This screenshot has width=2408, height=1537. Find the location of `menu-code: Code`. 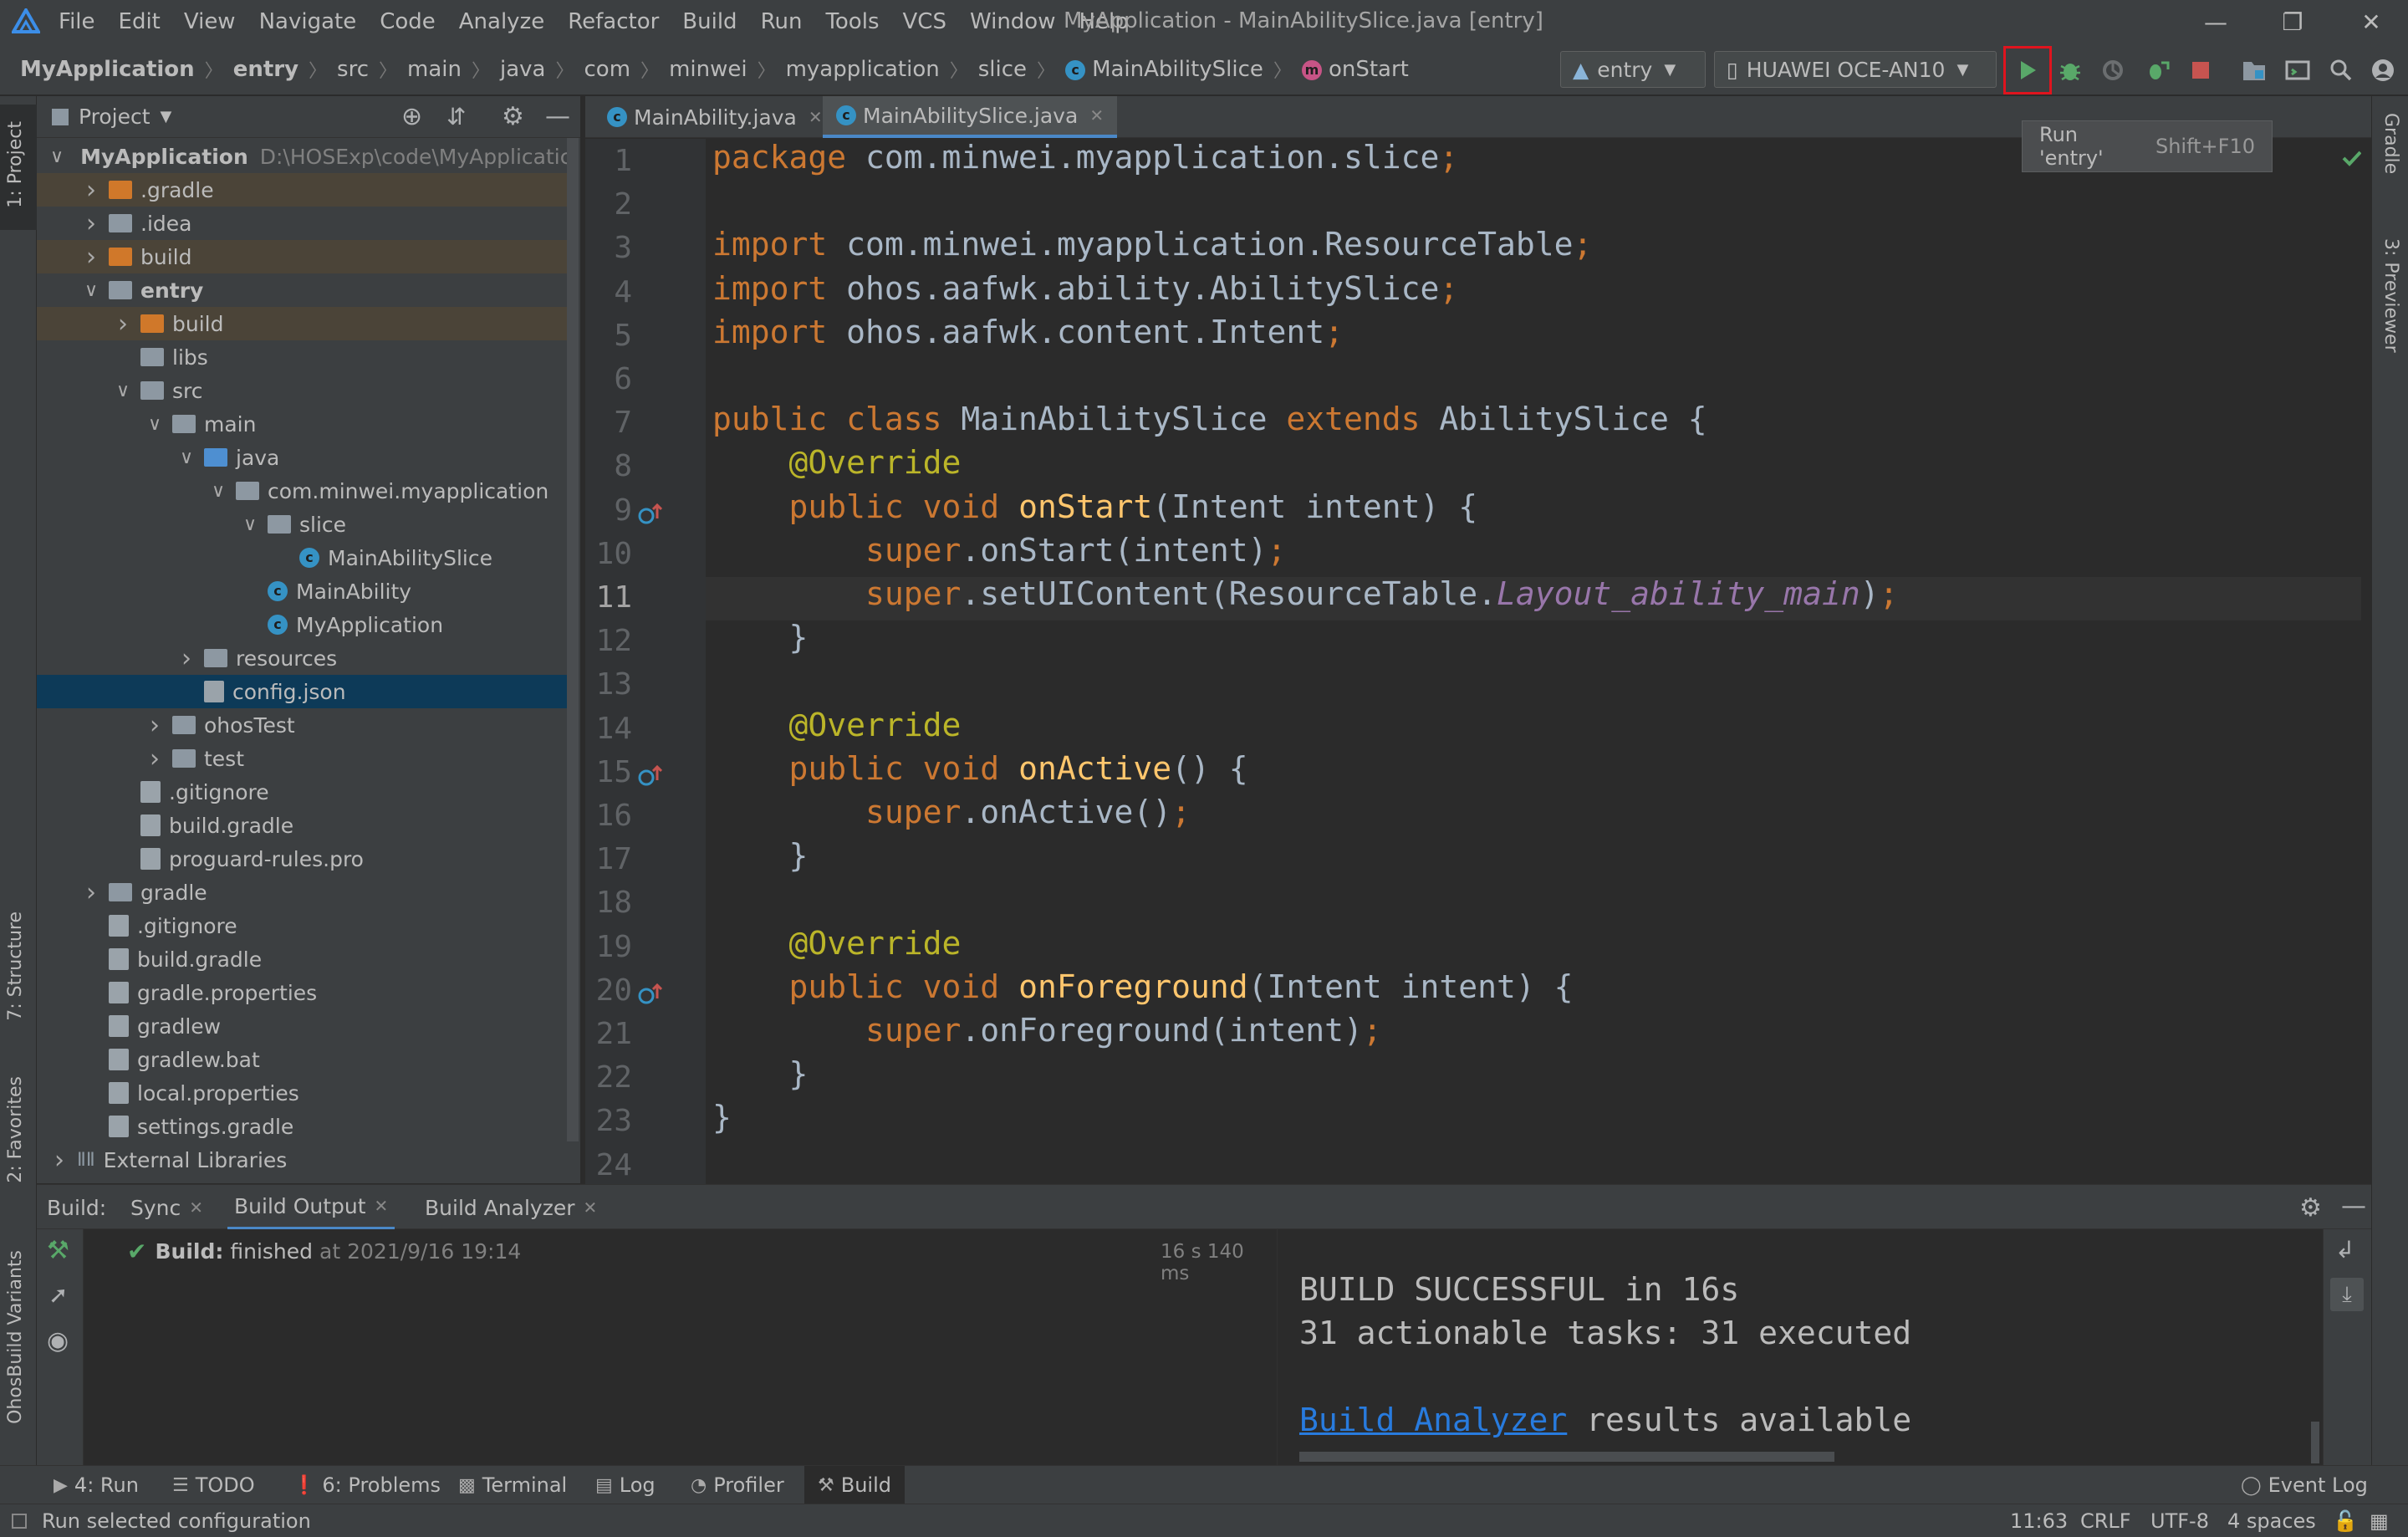

menu-code: Code is located at coordinates (408, 21).